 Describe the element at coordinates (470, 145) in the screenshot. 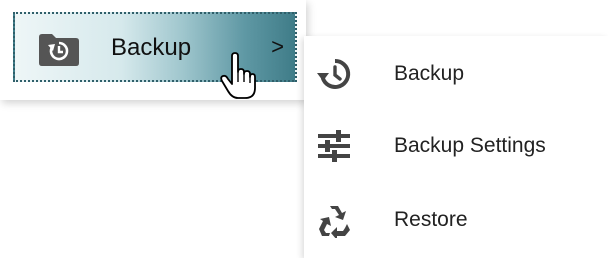

I see `submenu-item-label: Backup Settings` at that location.